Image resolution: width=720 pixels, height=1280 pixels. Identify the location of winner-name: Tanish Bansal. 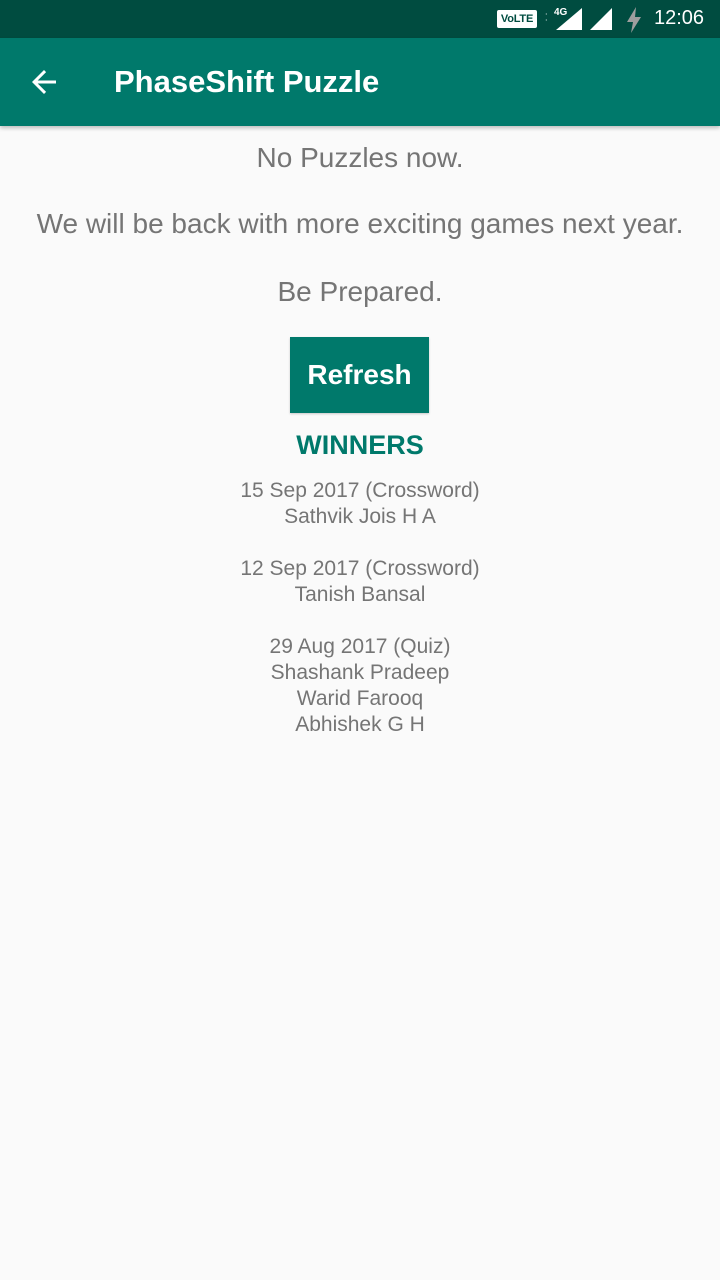
(360, 594).